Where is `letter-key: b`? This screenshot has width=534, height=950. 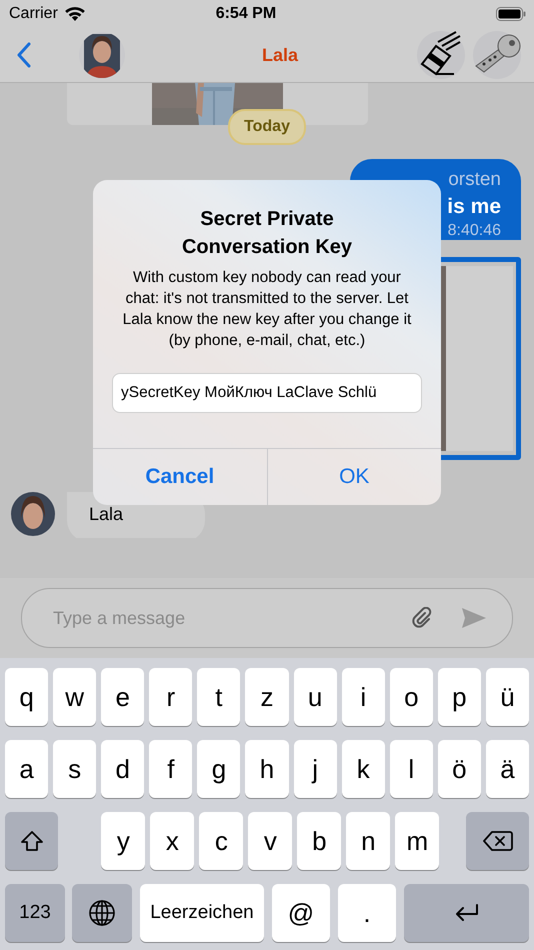
letter-key: b is located at coordinates (319, 841).